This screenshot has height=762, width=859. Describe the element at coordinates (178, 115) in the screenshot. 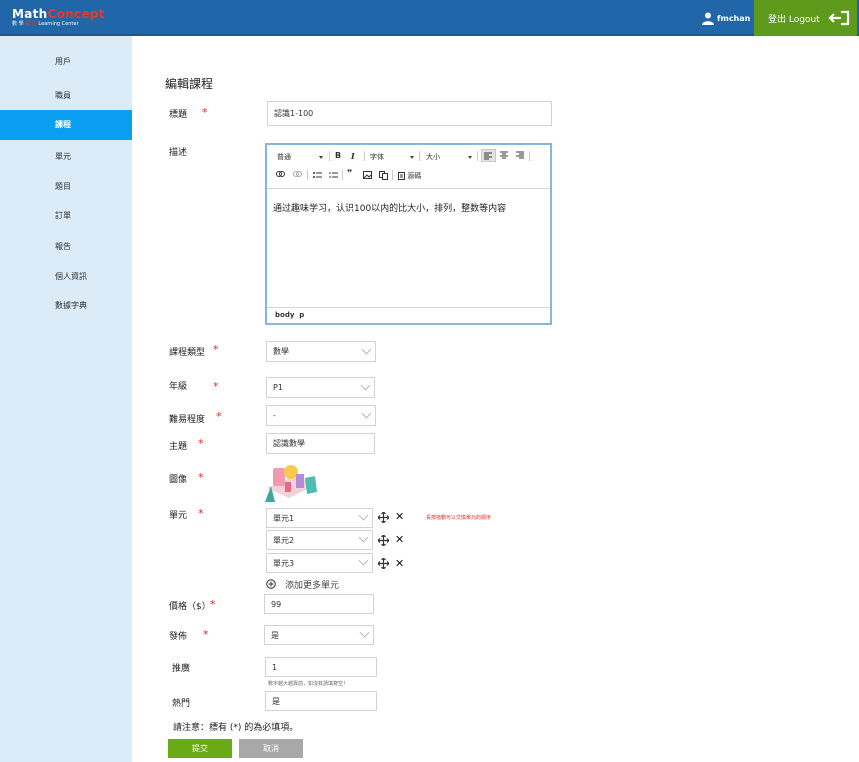

I see `title-label: 標題` at that location.